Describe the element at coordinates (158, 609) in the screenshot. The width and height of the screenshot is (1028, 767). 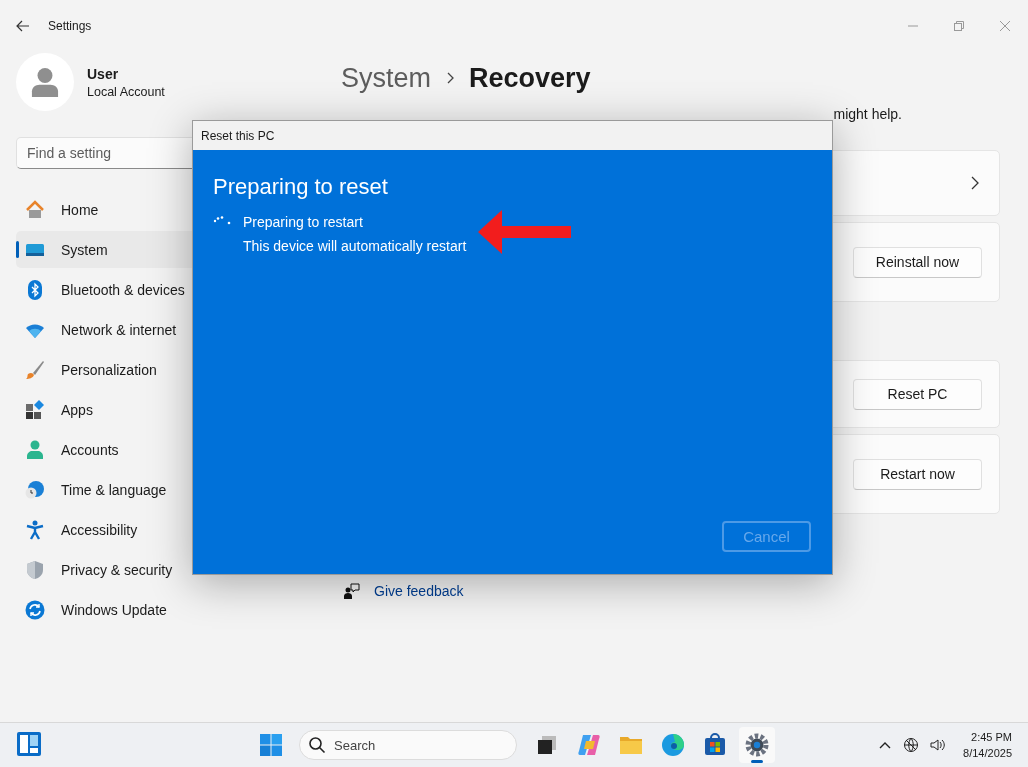
I see `nav-item: Windows Update` at that location.